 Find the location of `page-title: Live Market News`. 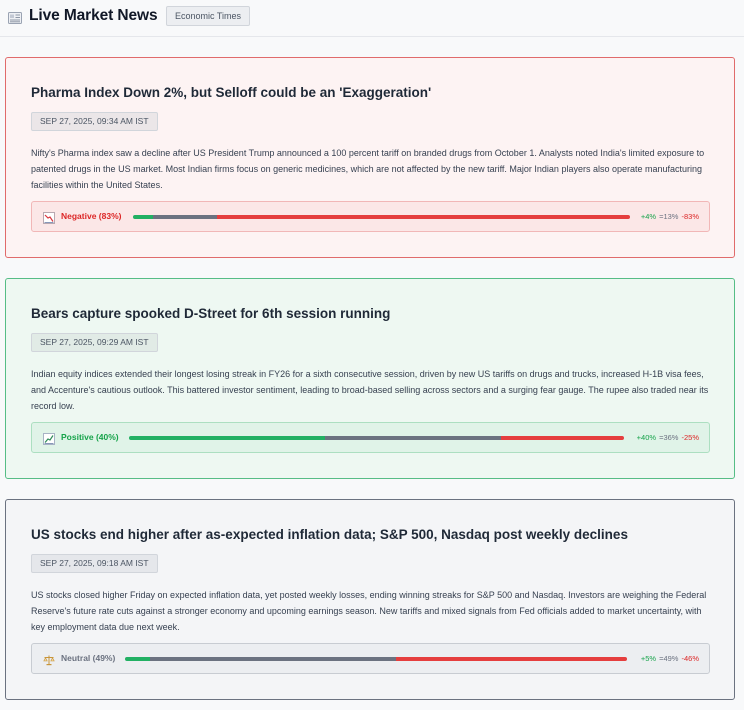

page-title: Live Market News is located at coordinates (93, 15).